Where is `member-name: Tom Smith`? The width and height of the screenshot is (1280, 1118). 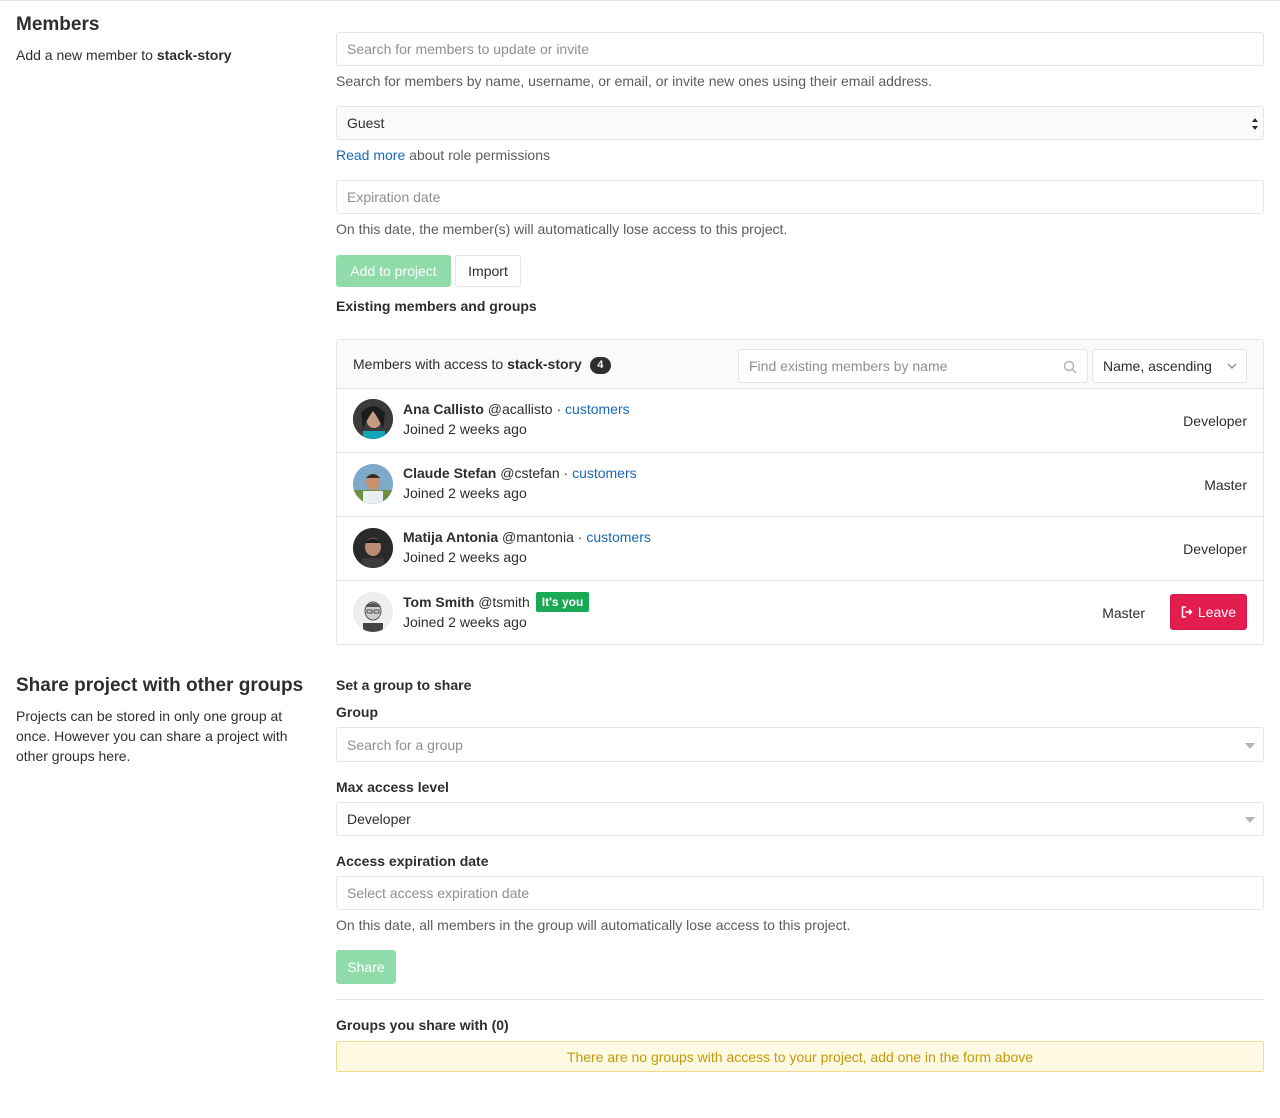 member-name: Tom Smith is located at coordinates (438, 602).